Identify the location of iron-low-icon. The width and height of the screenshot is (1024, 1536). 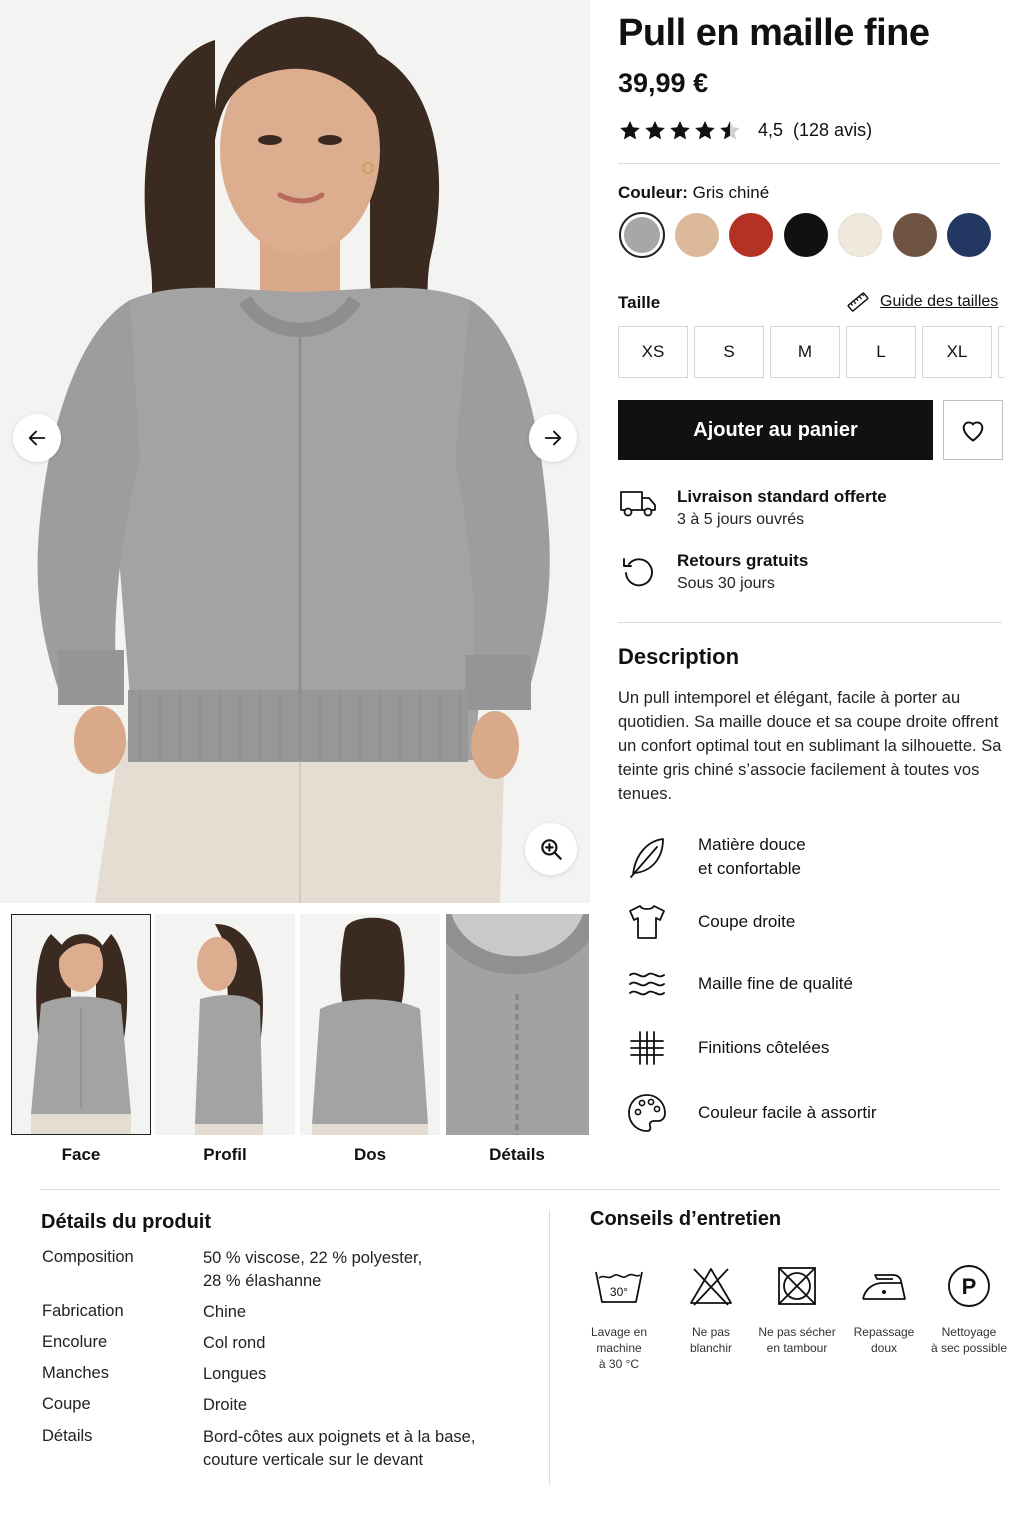
(884, 1287).